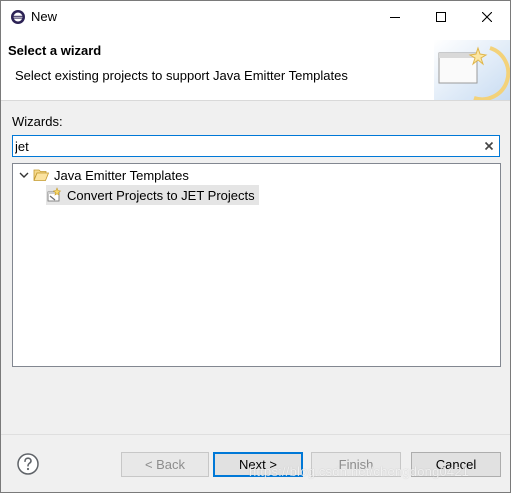  I want to click on back-button: < Back, so click(165, 464).